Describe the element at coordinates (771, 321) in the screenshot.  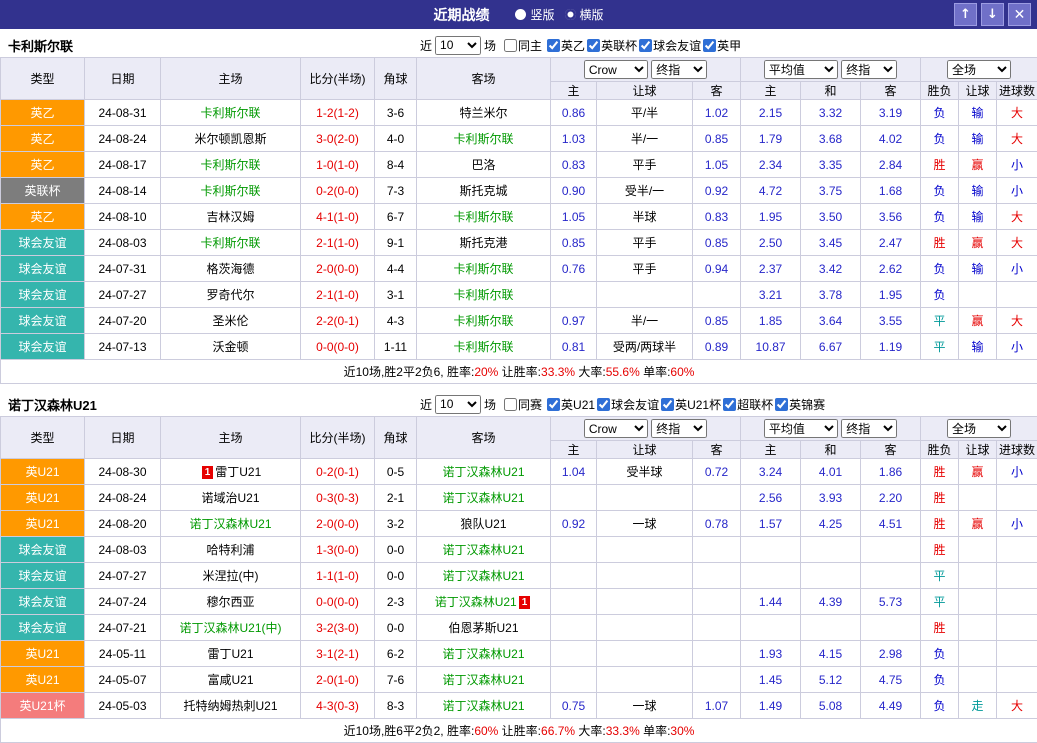
I see `avg-home-odds-cell: 1.85` at that location.